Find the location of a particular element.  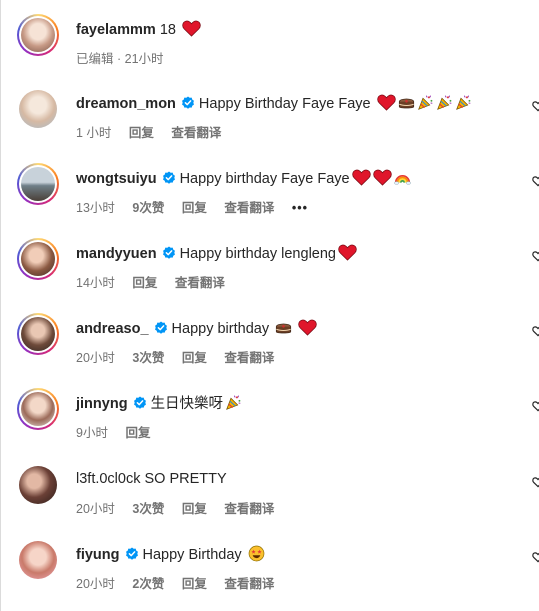

avatar-wongtsuiyu is located at coordinates (38, 184).